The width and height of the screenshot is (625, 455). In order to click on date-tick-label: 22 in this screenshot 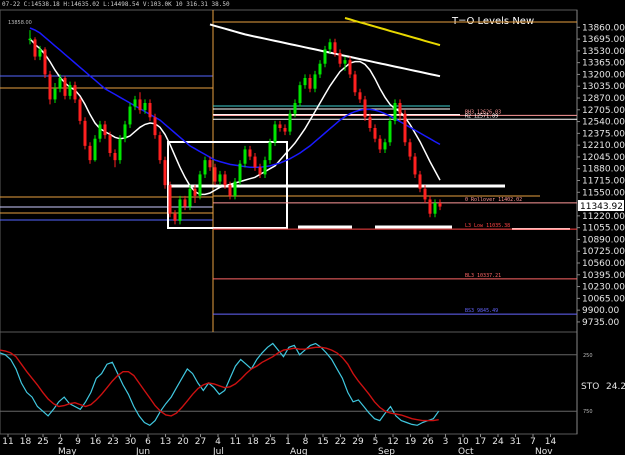, I will do `click(340, 442)`.